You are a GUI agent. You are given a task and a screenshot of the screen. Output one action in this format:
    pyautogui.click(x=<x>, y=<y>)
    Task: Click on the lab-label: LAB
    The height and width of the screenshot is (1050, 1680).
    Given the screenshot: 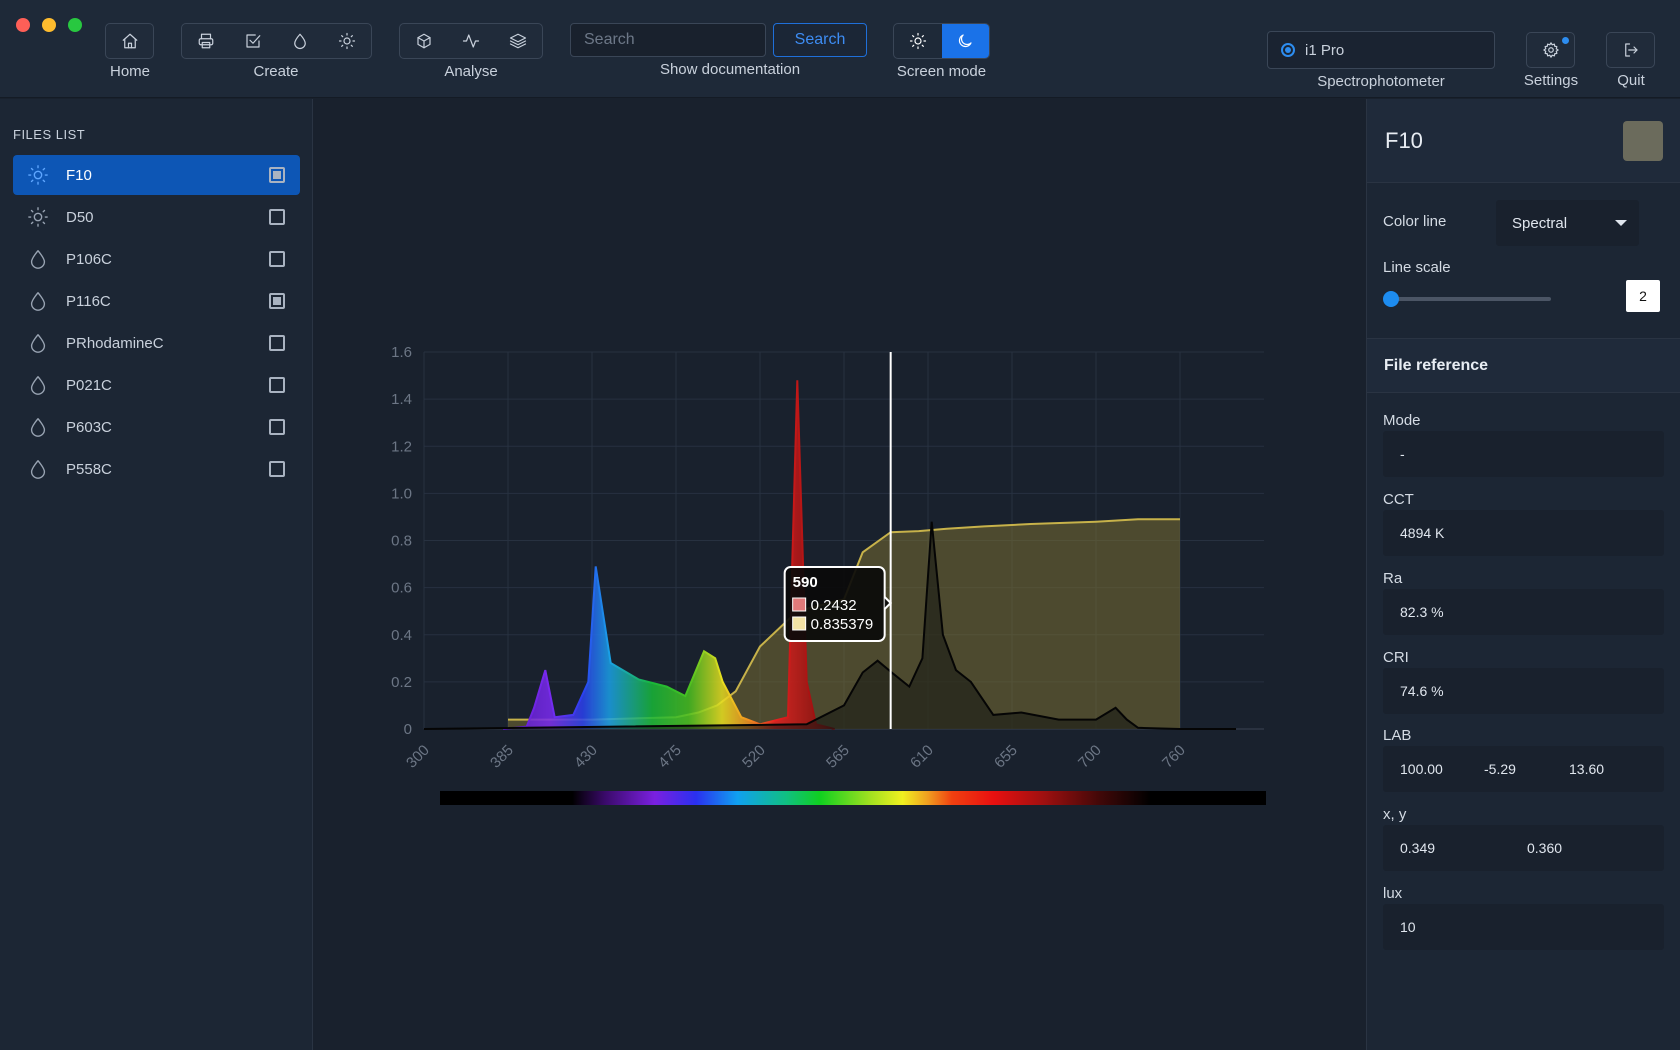 What is the action you would take?
    pyautogui.click(x=1397, y=735)
    